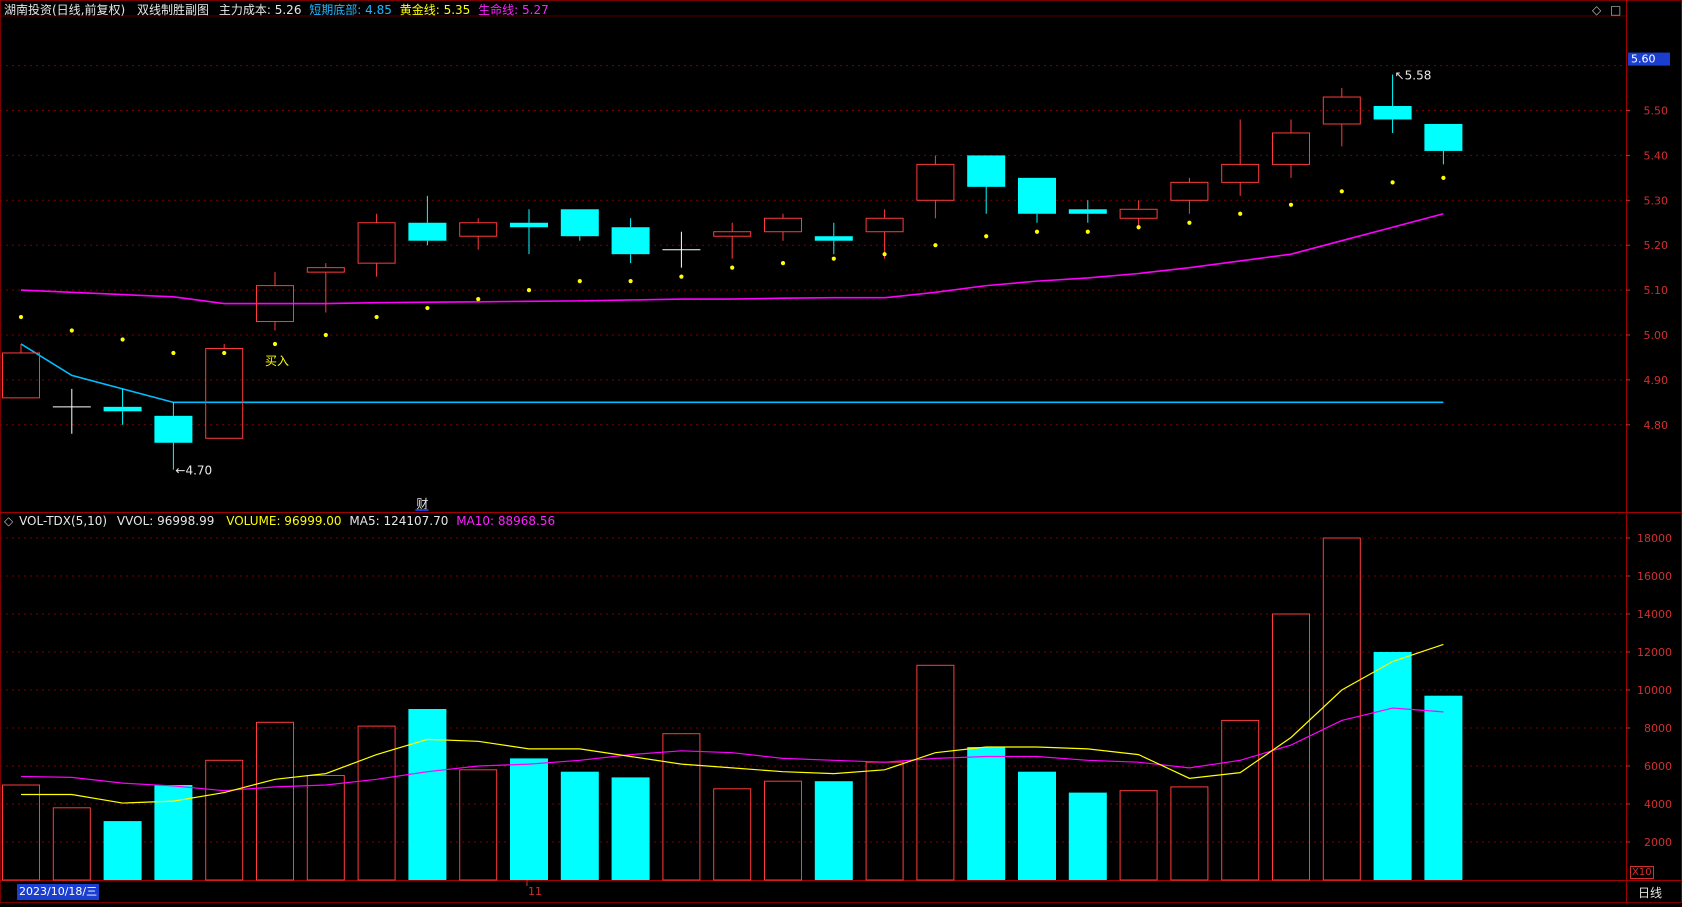 Image resolution: width=1682 pixels, height=907 pixels. What do you see at coordinates (65, 10) in the screenshot?
I see `stock-title: 湖南投资(日线,前复权)` at bounding box center [65, 10].